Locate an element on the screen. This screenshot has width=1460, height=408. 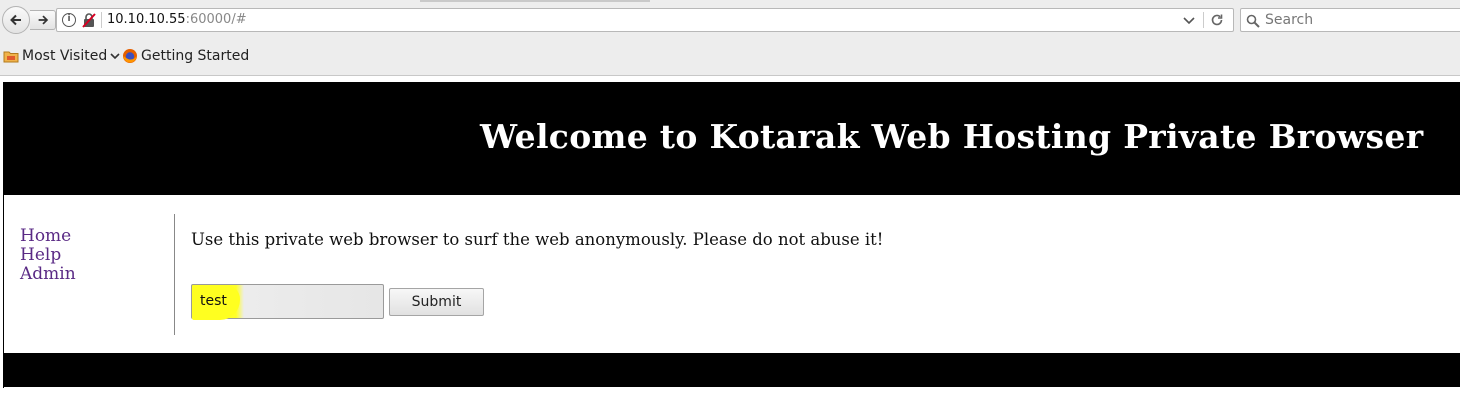
arrow-left-icon is located at coordinates (15, 20).